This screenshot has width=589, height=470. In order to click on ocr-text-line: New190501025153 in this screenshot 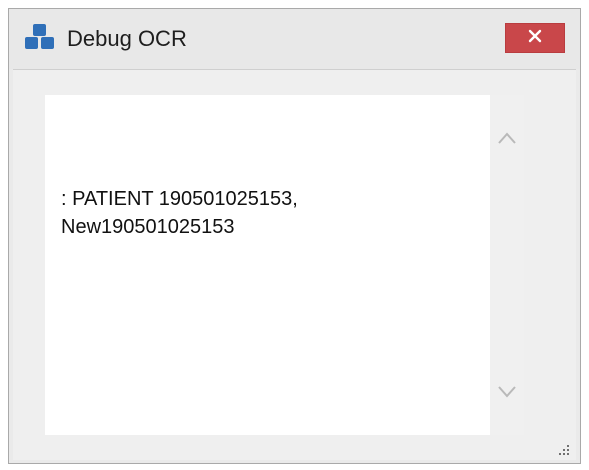, I will do `click(148, 227)`.